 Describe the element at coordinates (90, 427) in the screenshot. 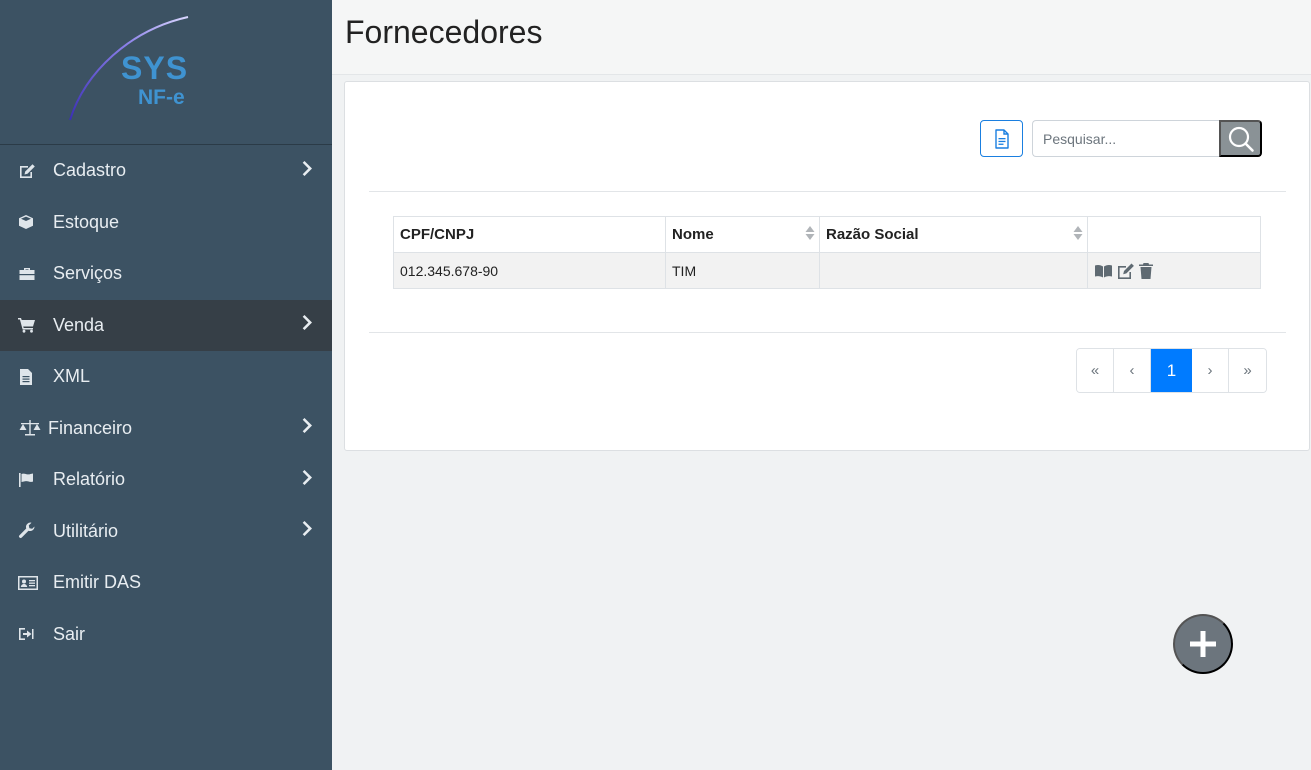

I see `sidebar-item-label: Financeiro` at that location.